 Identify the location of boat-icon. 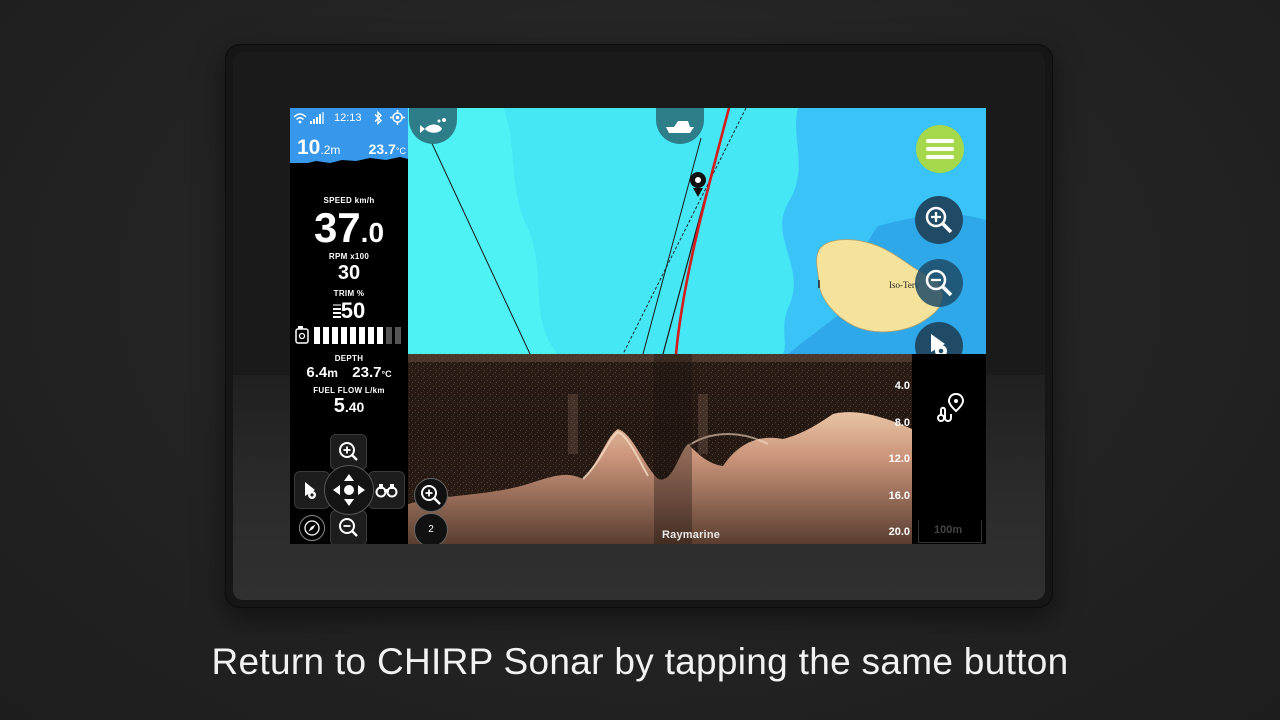
(680, 127).